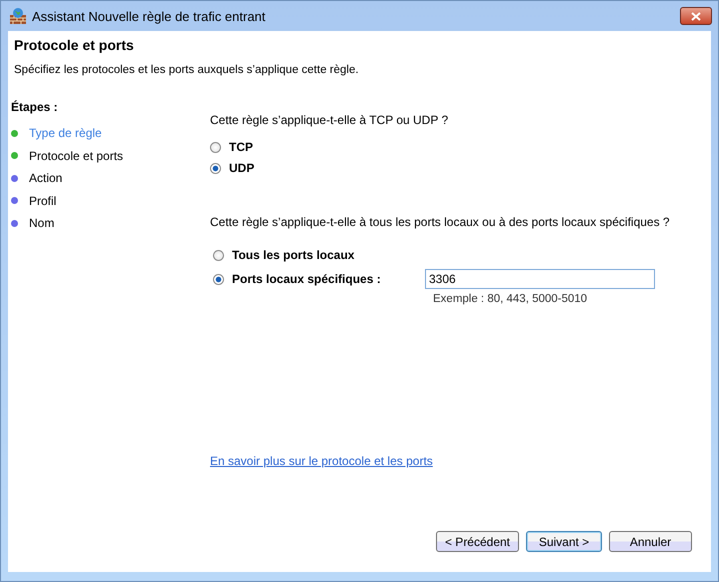 This screenshot has height=582, width=719. What do you see at coordinates (76, 155) in the screenshot?
I see `step-item: Protocole et ports` at bounding box center [76, 155].